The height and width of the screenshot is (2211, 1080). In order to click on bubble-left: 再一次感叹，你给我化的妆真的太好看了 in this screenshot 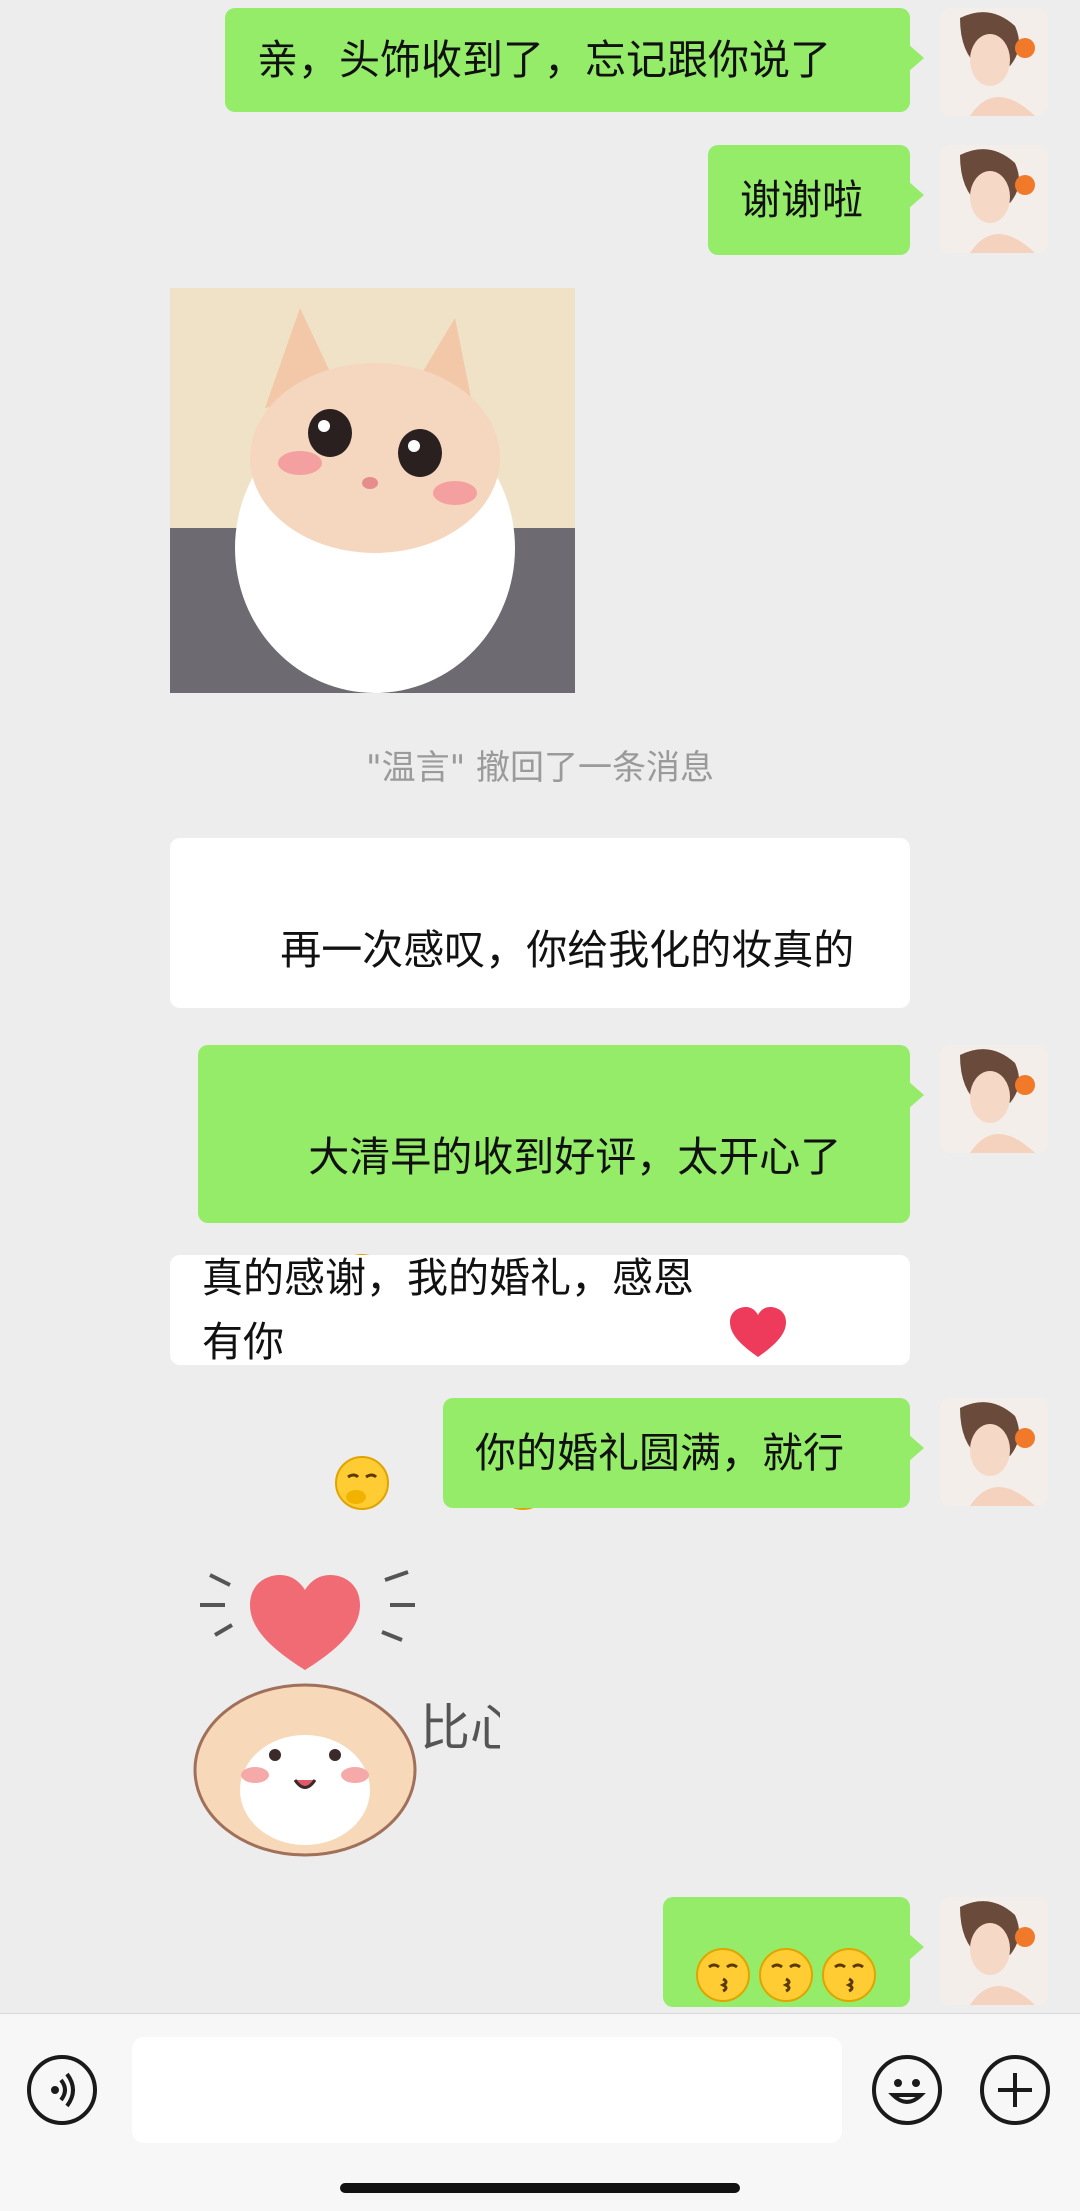, I will do `click(540, 971)`.